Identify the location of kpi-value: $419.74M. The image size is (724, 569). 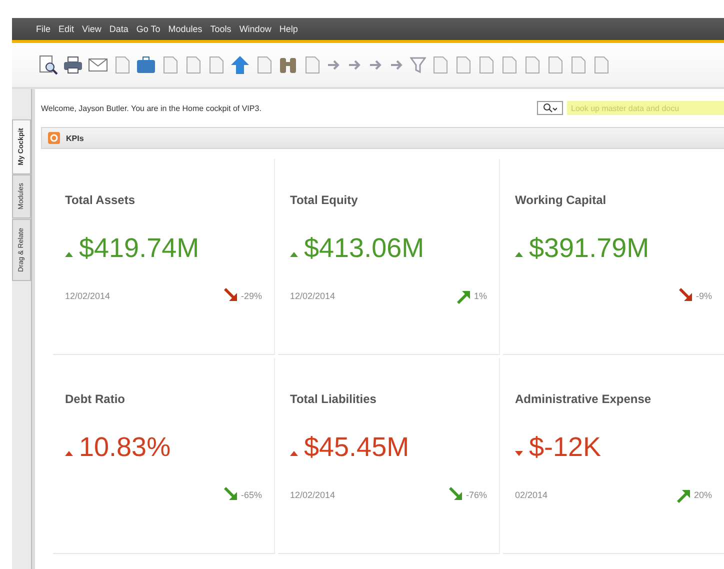
(139, 248).